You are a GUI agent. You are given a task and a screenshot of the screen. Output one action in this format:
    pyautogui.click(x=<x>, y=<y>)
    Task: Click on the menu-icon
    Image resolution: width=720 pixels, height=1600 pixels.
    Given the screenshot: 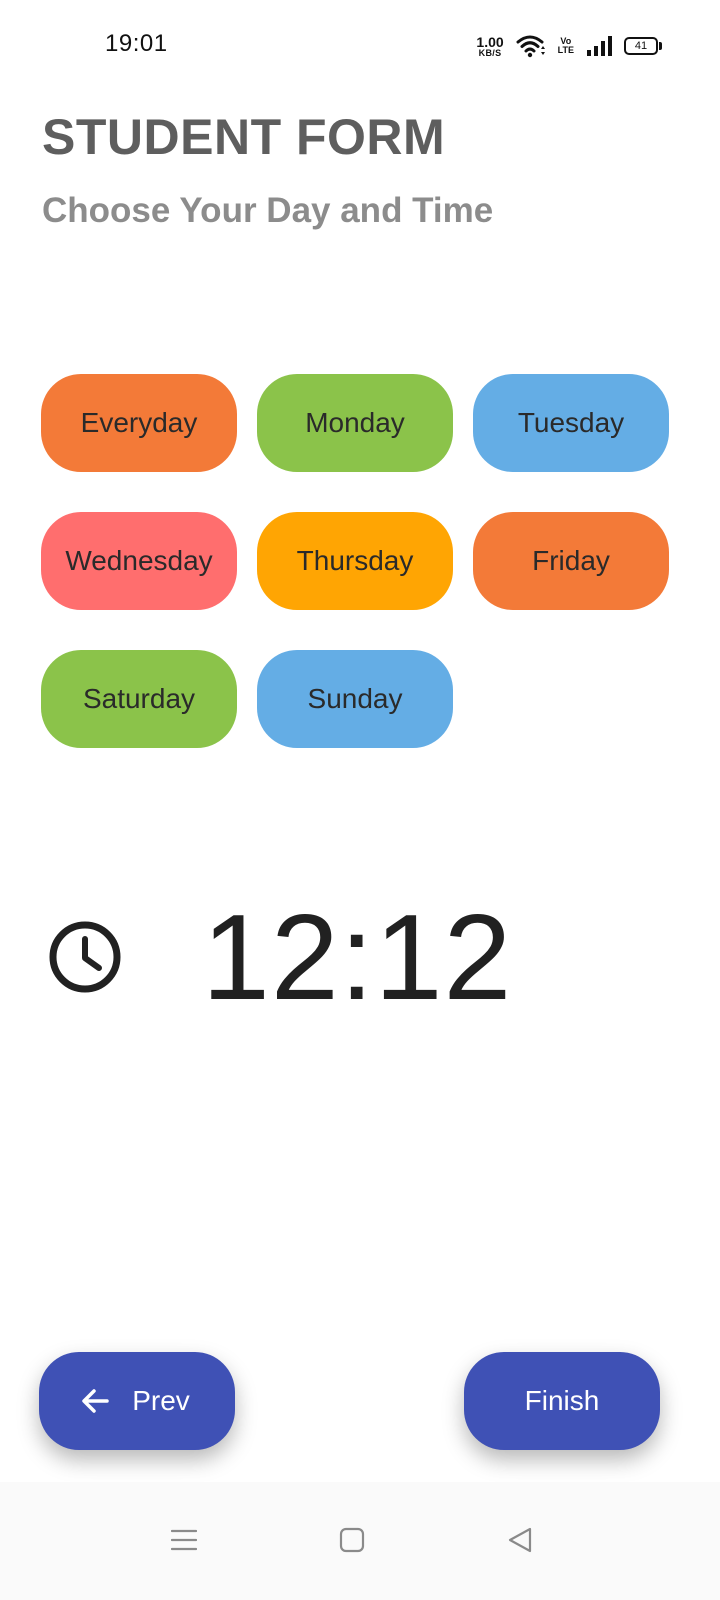 What is the action you would take?
    pyautogui.click(x=184, y=1540)
    